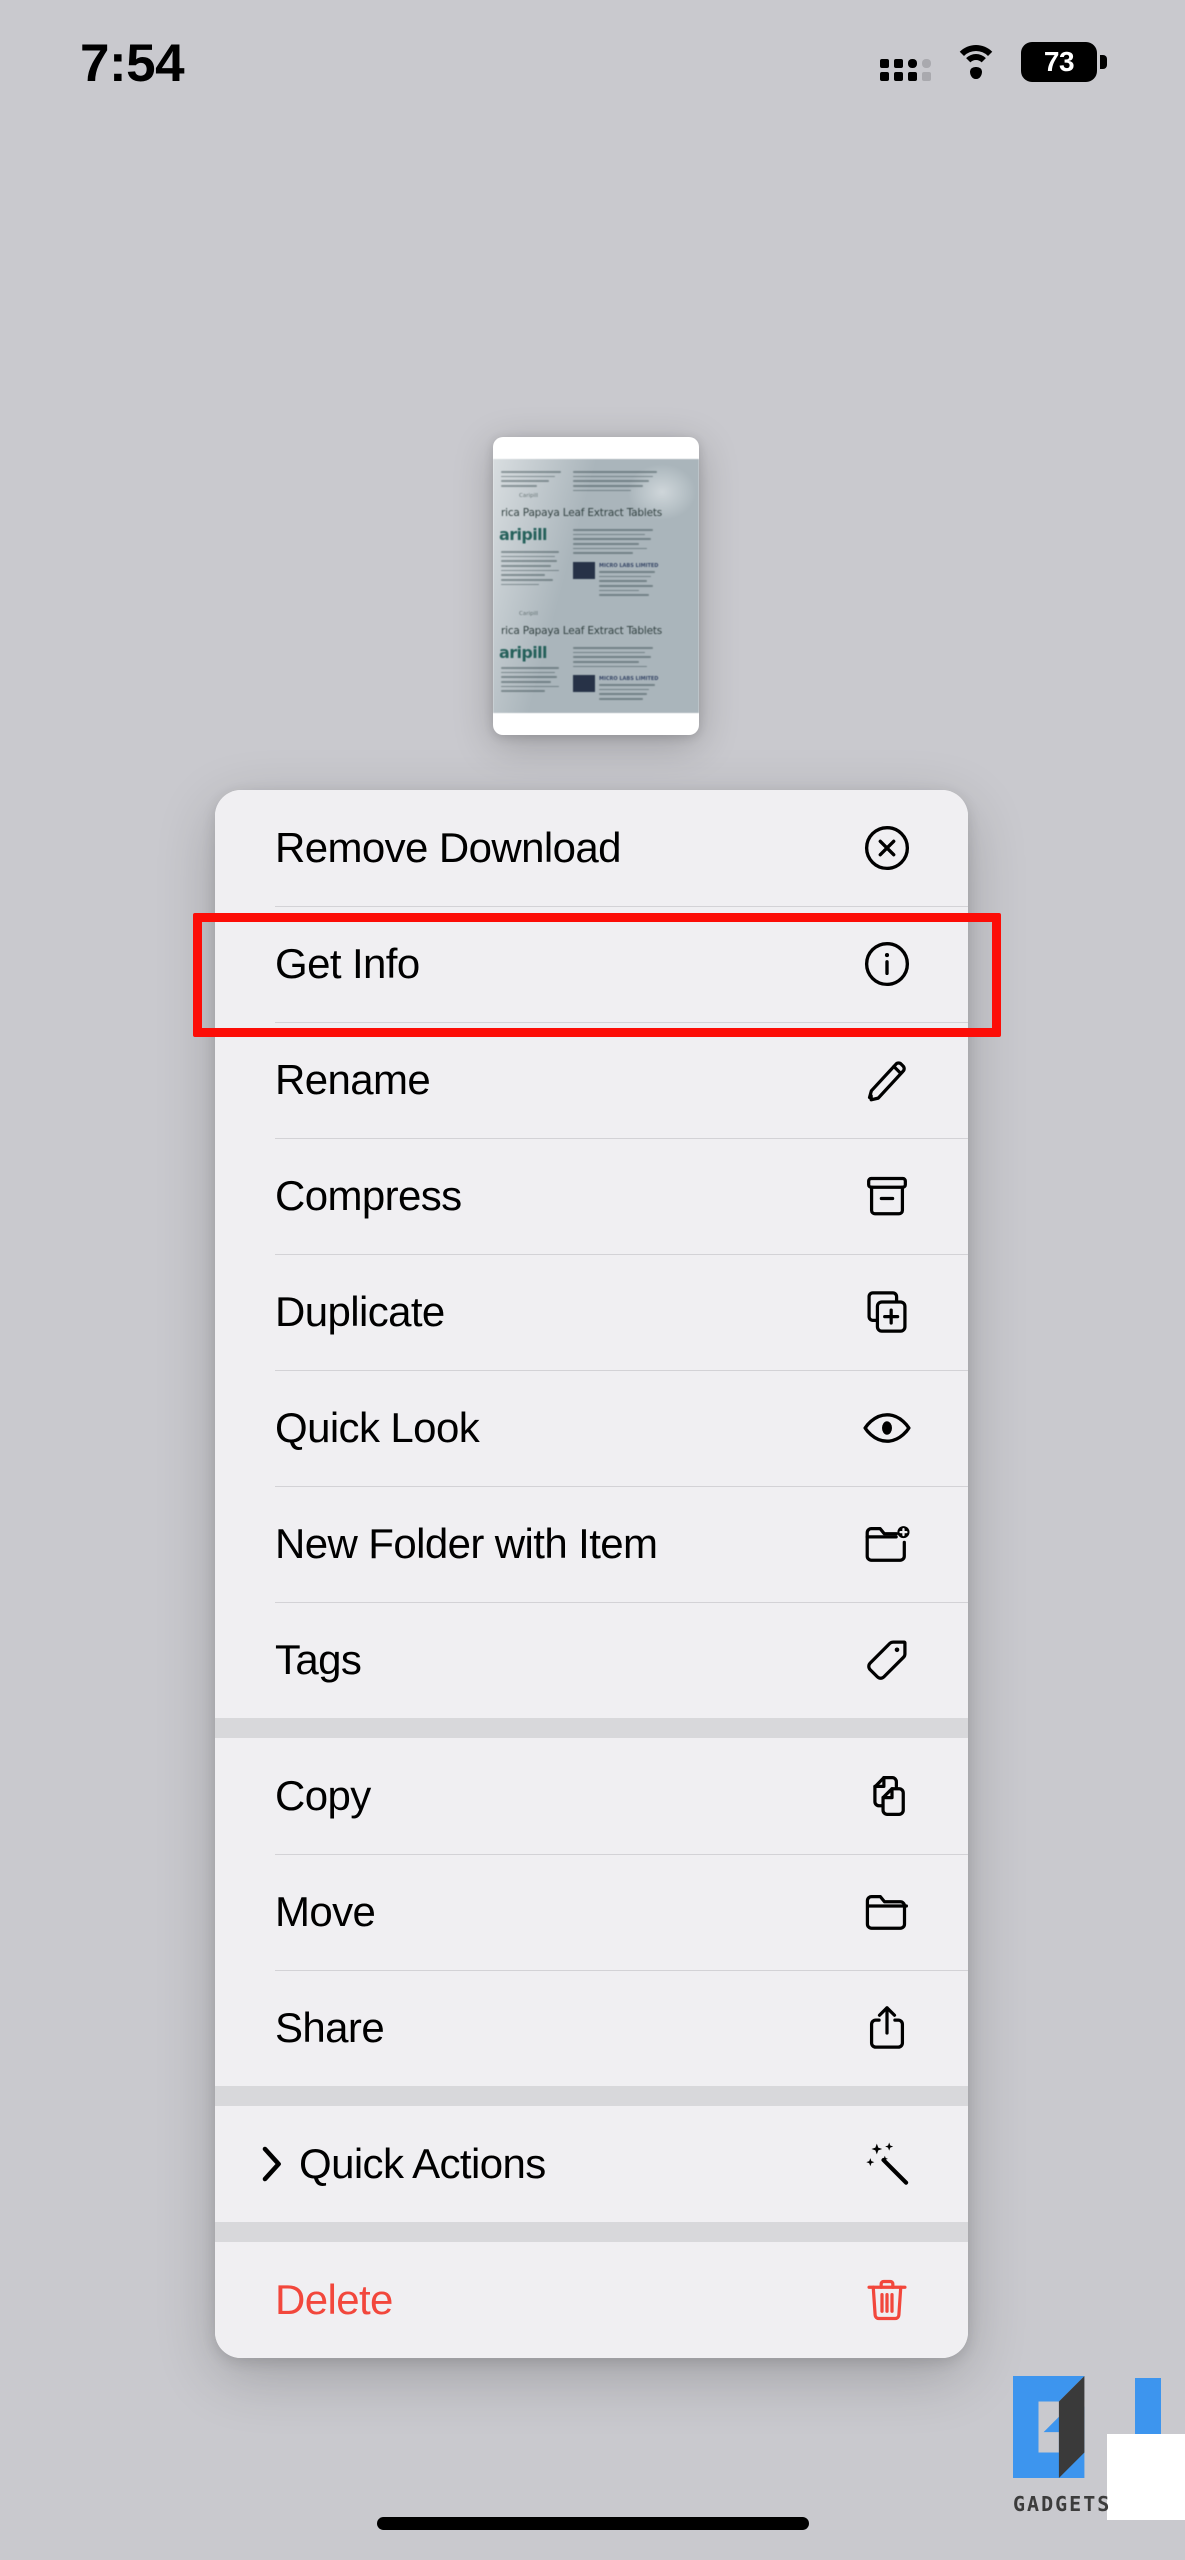 This screenshot has height=2560, width=1185. I want to click on menu-item-copy: Copy, so click(591, 1796).